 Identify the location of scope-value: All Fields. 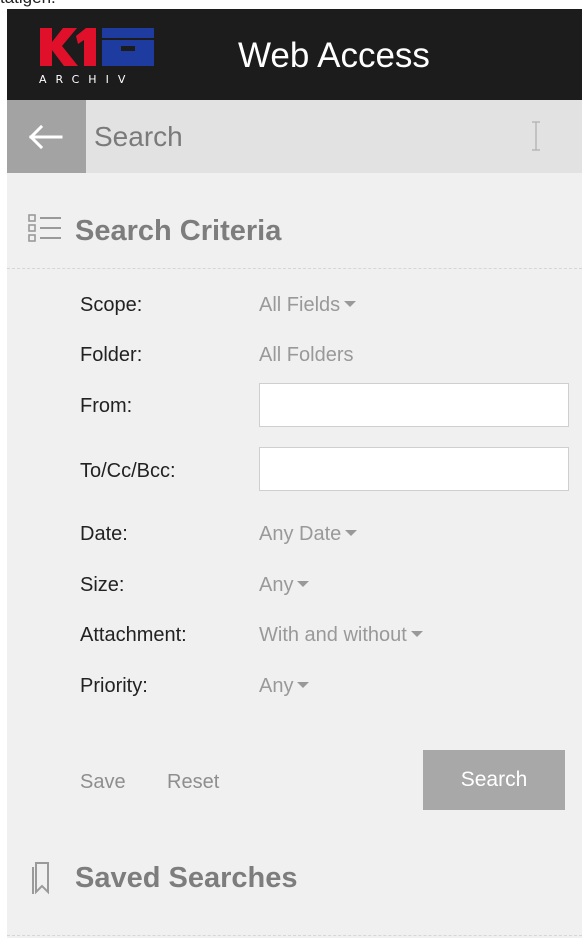
(300, 305).